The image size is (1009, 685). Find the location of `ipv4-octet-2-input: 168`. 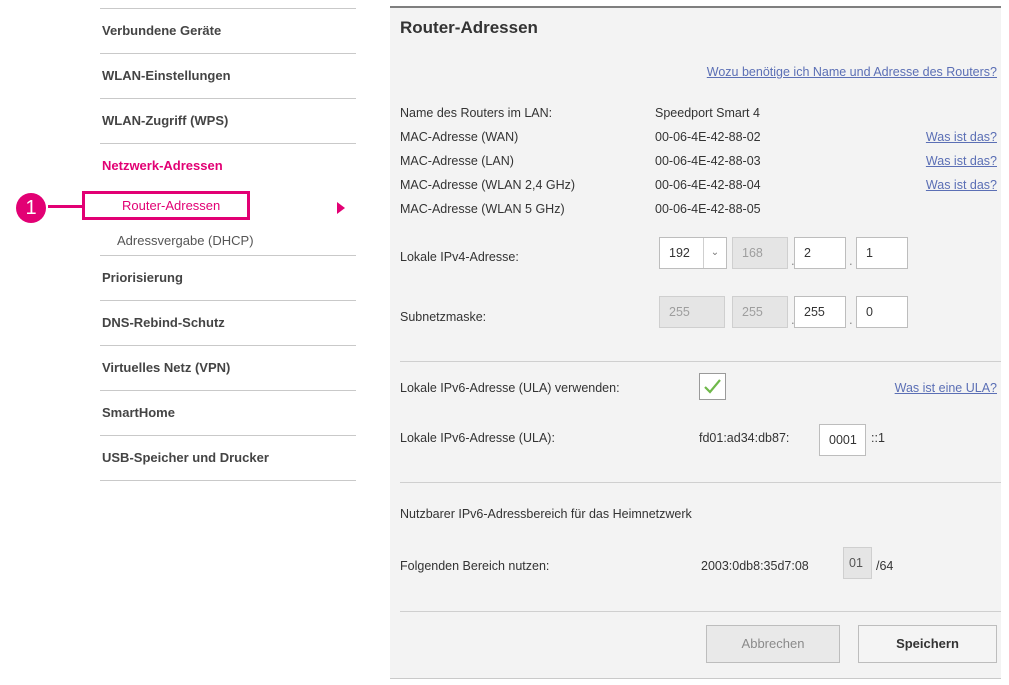

ipv4-octet-2-input: 168 is located at coordinates (760, 253).